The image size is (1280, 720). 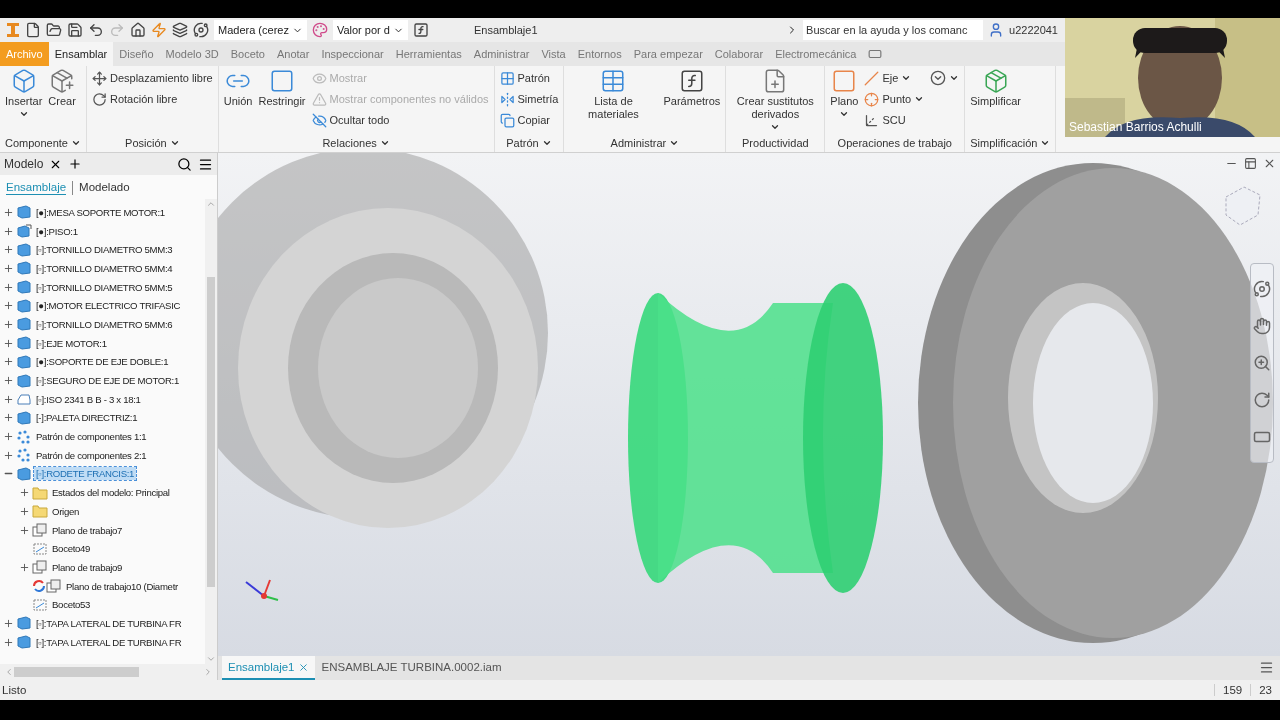 What do you see at coordinates (62, 88) in the screenshot?
I see `ribbon-button: Crear` at bounding box center [62, 88].